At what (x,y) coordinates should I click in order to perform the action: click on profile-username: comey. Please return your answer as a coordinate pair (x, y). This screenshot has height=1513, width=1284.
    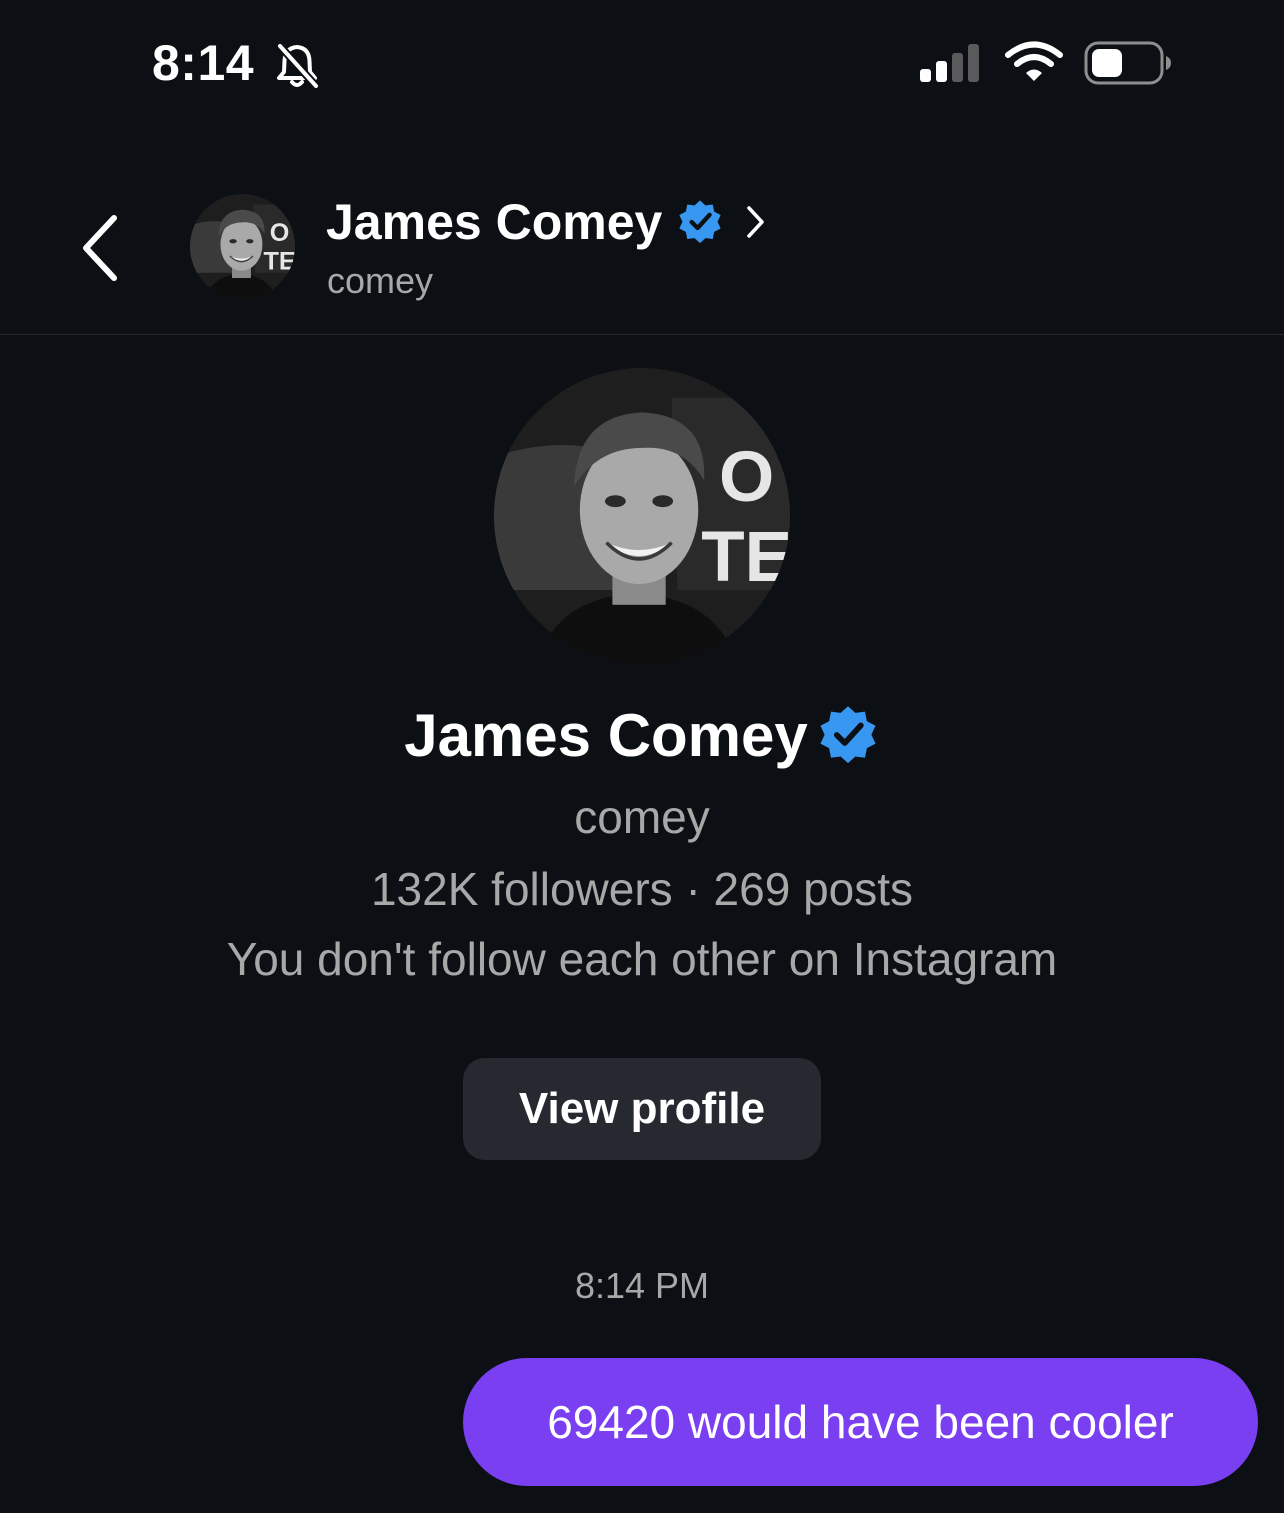
    Looking at the image, I should click on (642, 817).